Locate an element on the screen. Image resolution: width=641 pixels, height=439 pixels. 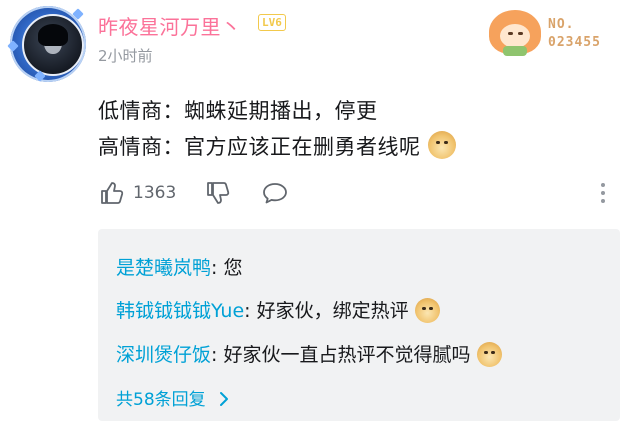
level-badge: LV6 is located at coordinates (272, 22).